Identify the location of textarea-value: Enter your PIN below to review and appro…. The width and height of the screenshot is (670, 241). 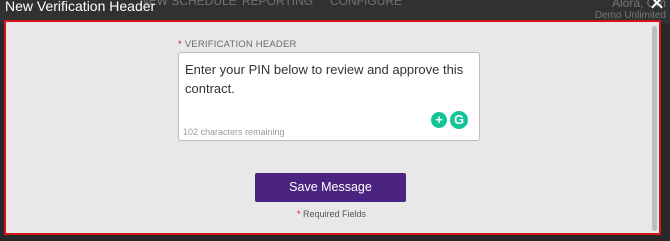
(325, 79).